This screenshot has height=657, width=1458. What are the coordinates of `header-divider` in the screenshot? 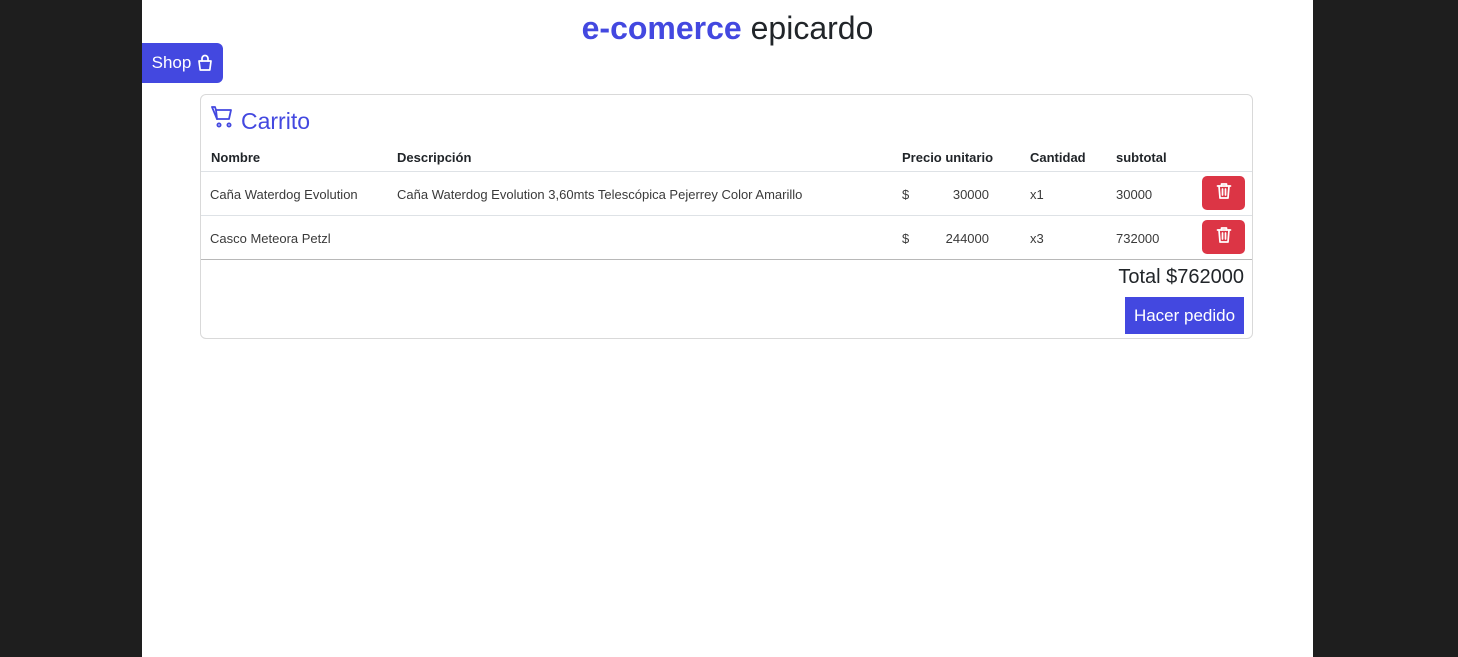 It's located at (726, 171).